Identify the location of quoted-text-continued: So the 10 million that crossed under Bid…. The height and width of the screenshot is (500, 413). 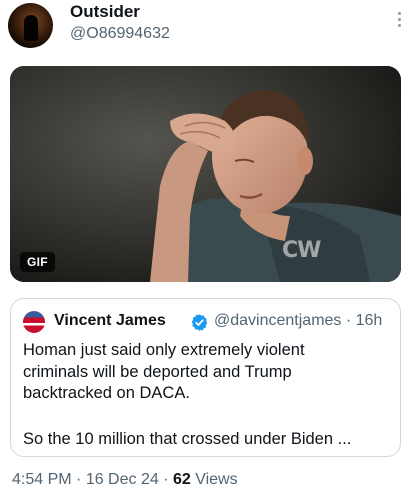
(187, 439).